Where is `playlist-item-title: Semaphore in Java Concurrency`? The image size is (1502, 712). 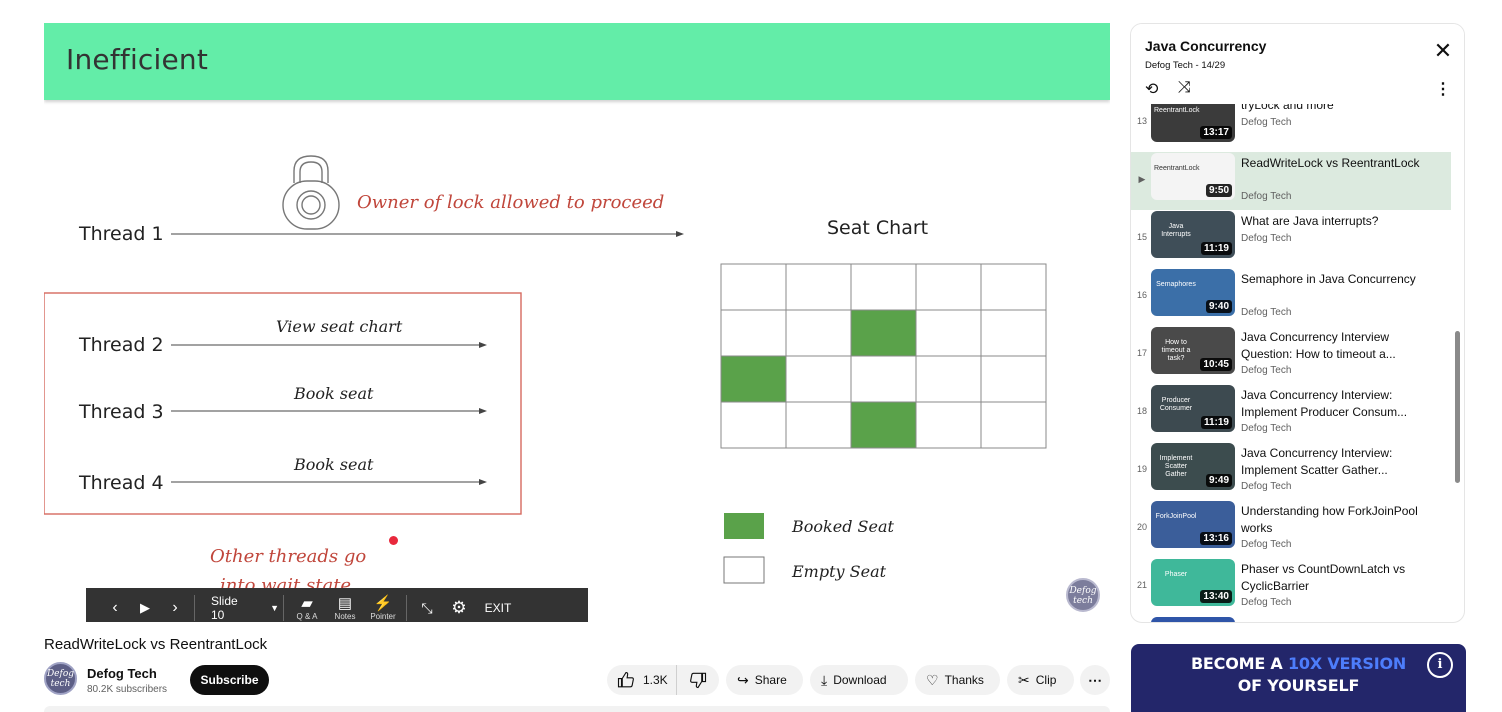 playlist-item-title: Semaphore in Java Concurrency is located at coordinates (1331, 279).